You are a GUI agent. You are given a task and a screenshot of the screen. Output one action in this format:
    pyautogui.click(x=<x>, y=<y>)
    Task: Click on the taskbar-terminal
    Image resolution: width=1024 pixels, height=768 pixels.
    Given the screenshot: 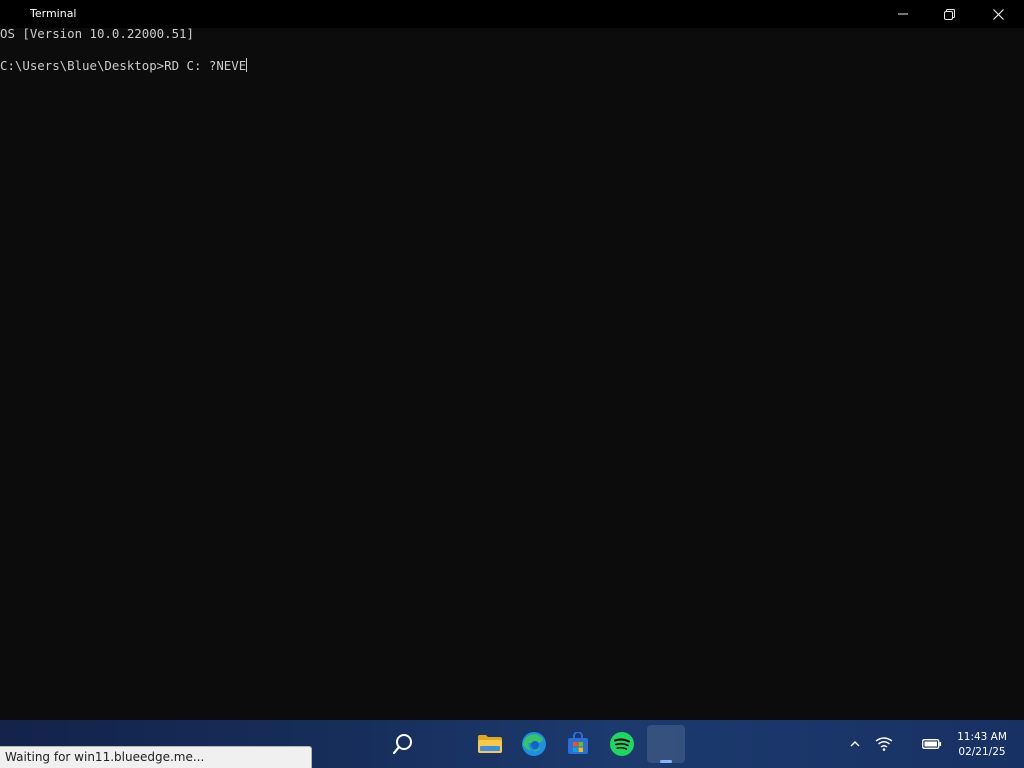 What is the action you would take?
    pyautogui.click(x=666, y=744)
    